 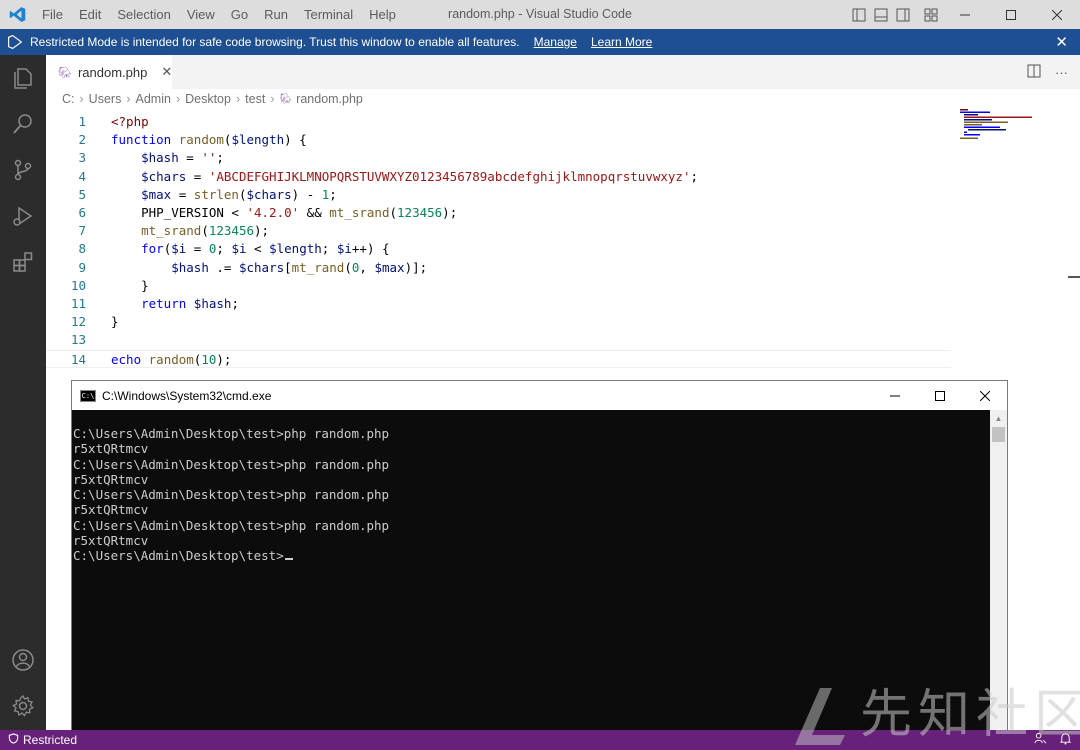 What do you see at coordinates (178, 556) in the screenshot?
I see `console-prompt: C:\Users\Admin\Desktop\test>` at bounding box center [178, 556].